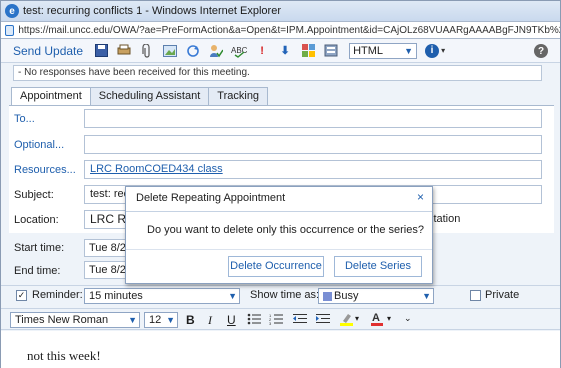 The image size is (561, 368). What do you see at coordinates (279, 249) in the screenshot?
I see `dialog-footer-divider` at bounding box center [279, 249].